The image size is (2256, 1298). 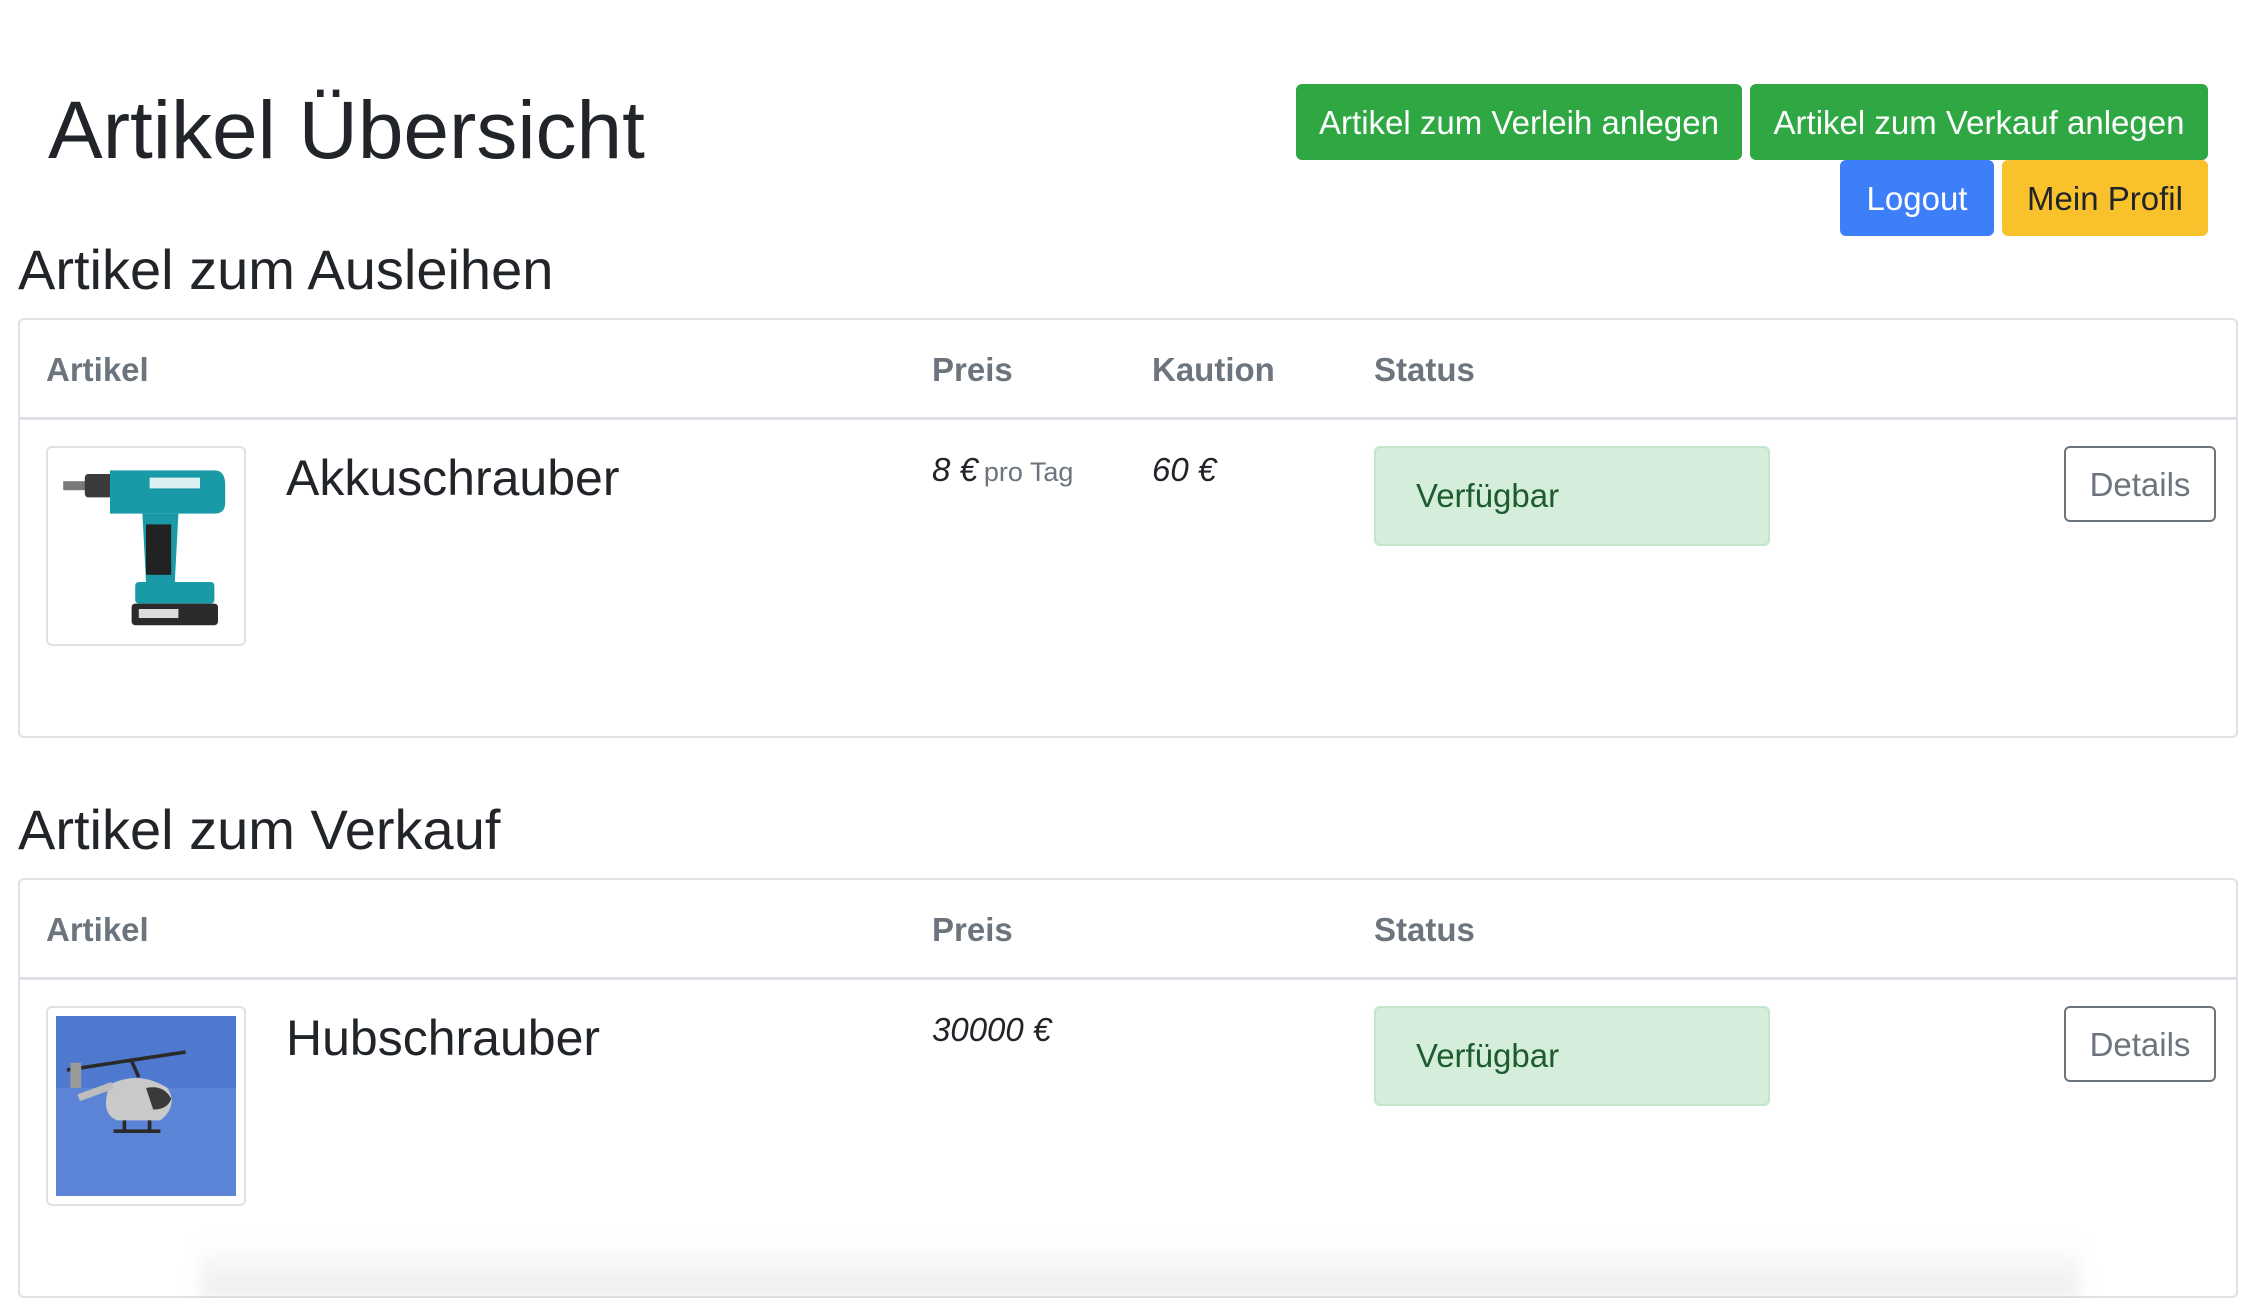 I want to click on item-name: Akkuschrauber, so click(x=453, y=478).